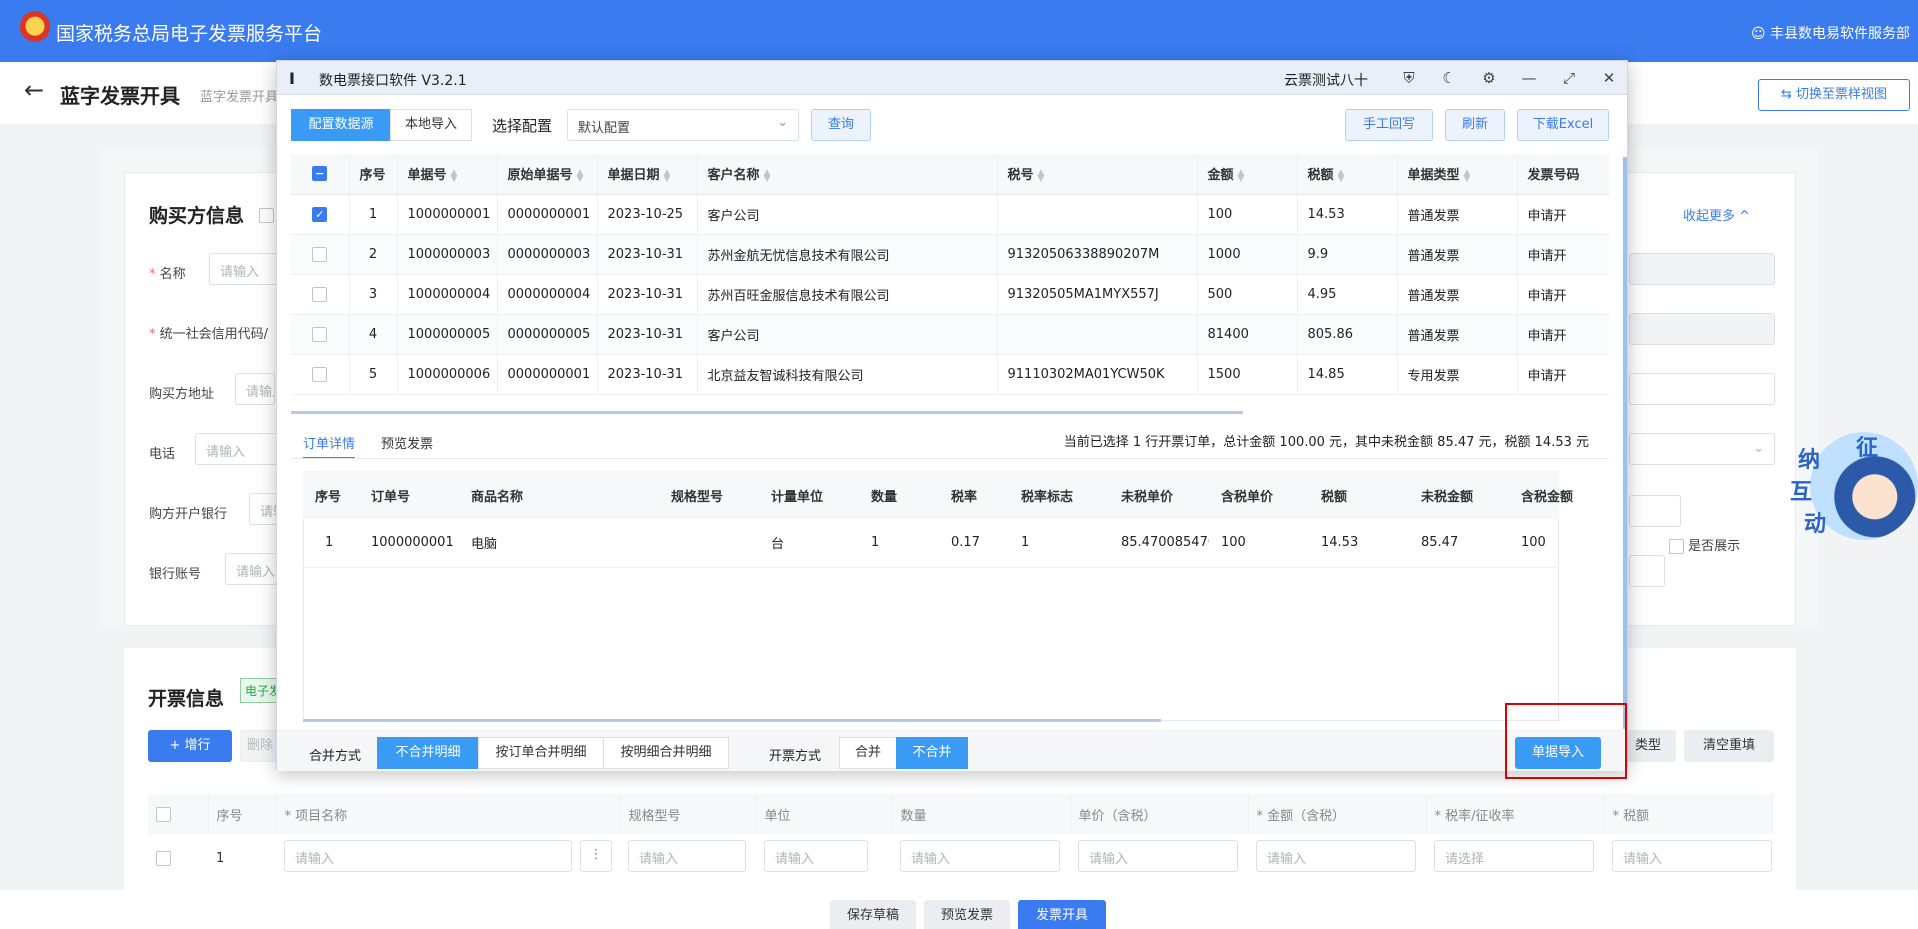 Image resolution: width=1918 pixels, height=929 pixels. I want to click on detail-order: 1000000001, so click(409, 543).